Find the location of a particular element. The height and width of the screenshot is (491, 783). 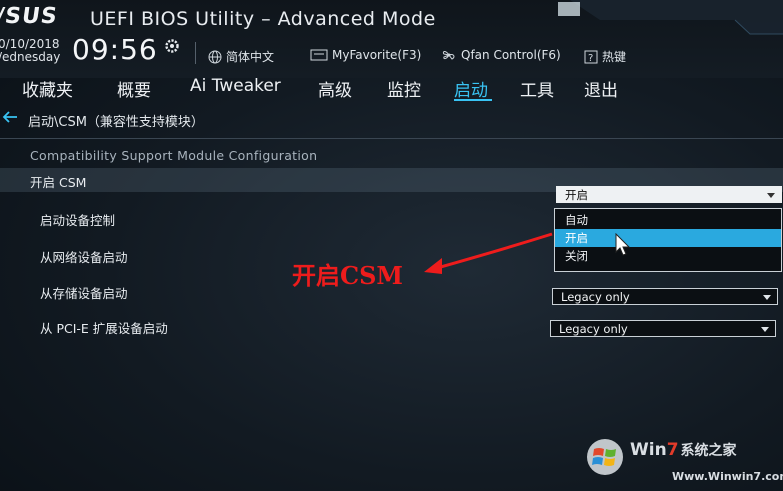

back-arrow-icon is located at coordinates (10, 117).